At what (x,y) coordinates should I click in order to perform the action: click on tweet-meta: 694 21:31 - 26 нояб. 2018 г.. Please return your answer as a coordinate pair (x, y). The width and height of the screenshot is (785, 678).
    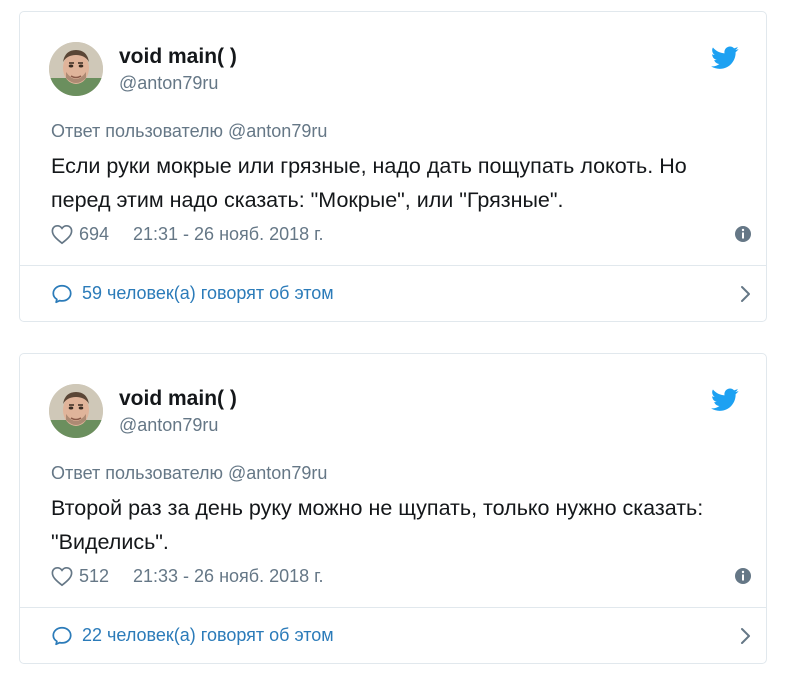
    Looking at the image, I should click on (401, 235).